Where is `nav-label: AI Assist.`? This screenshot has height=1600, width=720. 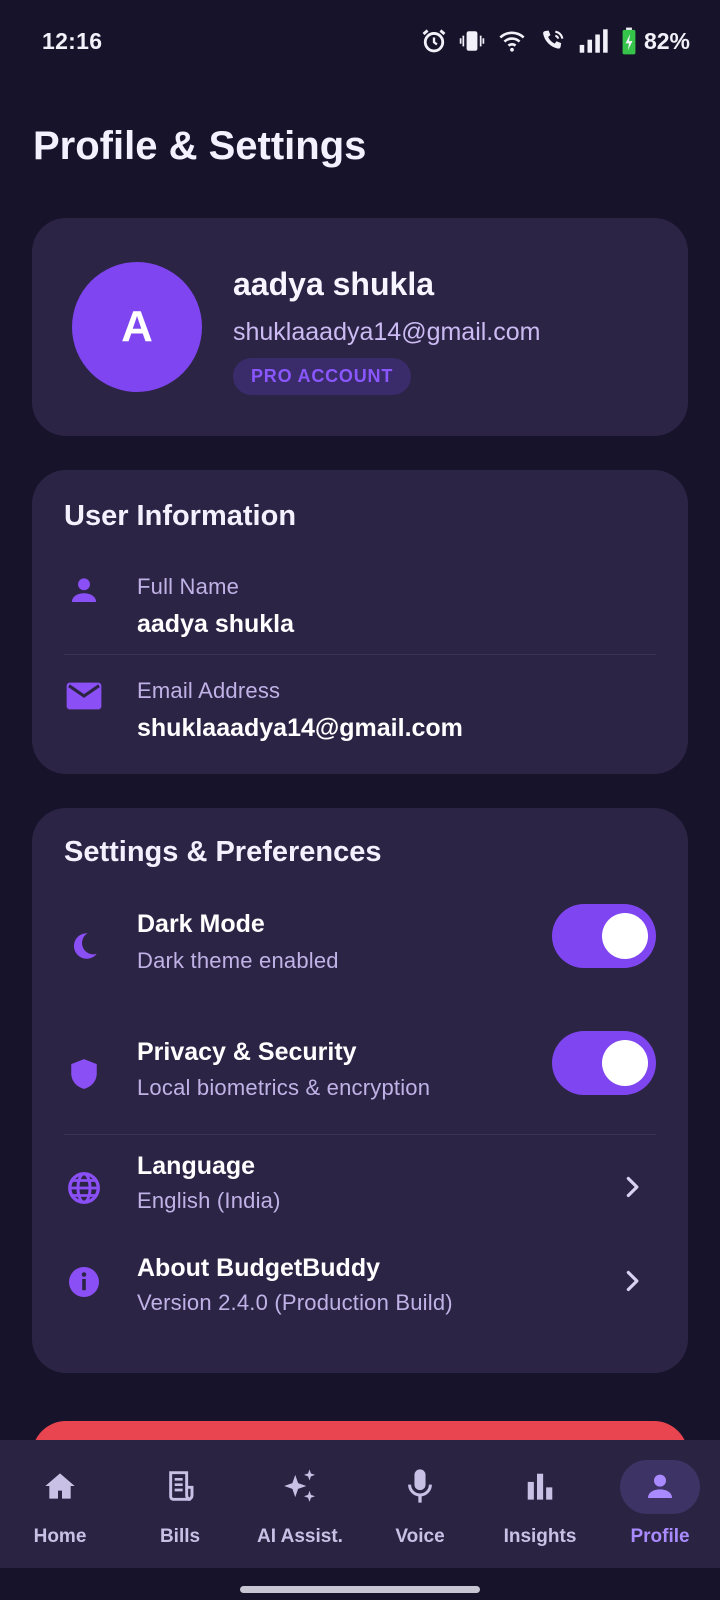
nav-label: AI Assist. is located at coordinates (300, 1536).